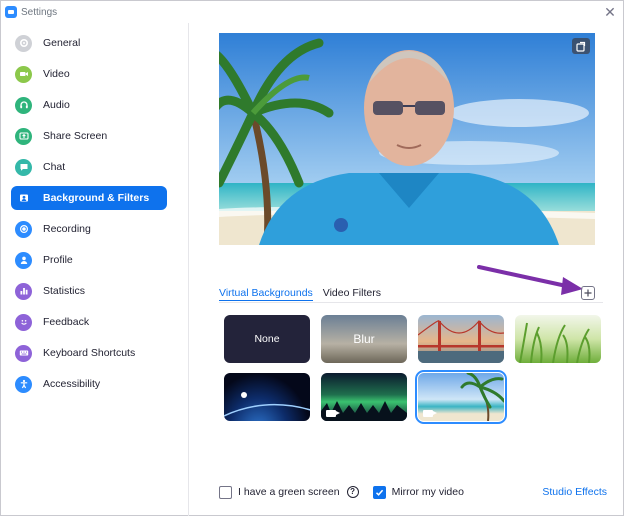 The image size is (624, 516). Describe the element at coordinates (23, 384) in the screenshot. I see `accessibility-icon` at that location.